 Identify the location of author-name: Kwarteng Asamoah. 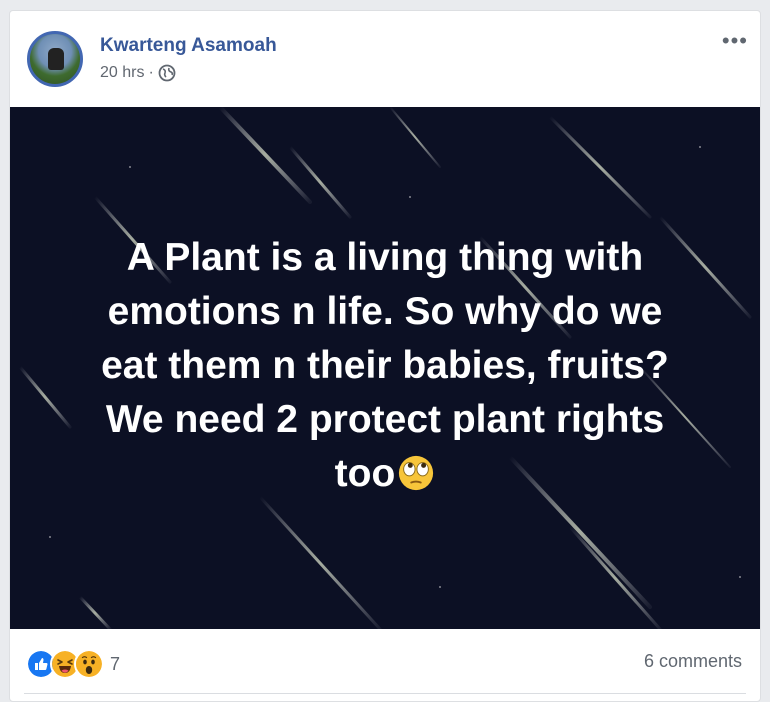
(188, 46).